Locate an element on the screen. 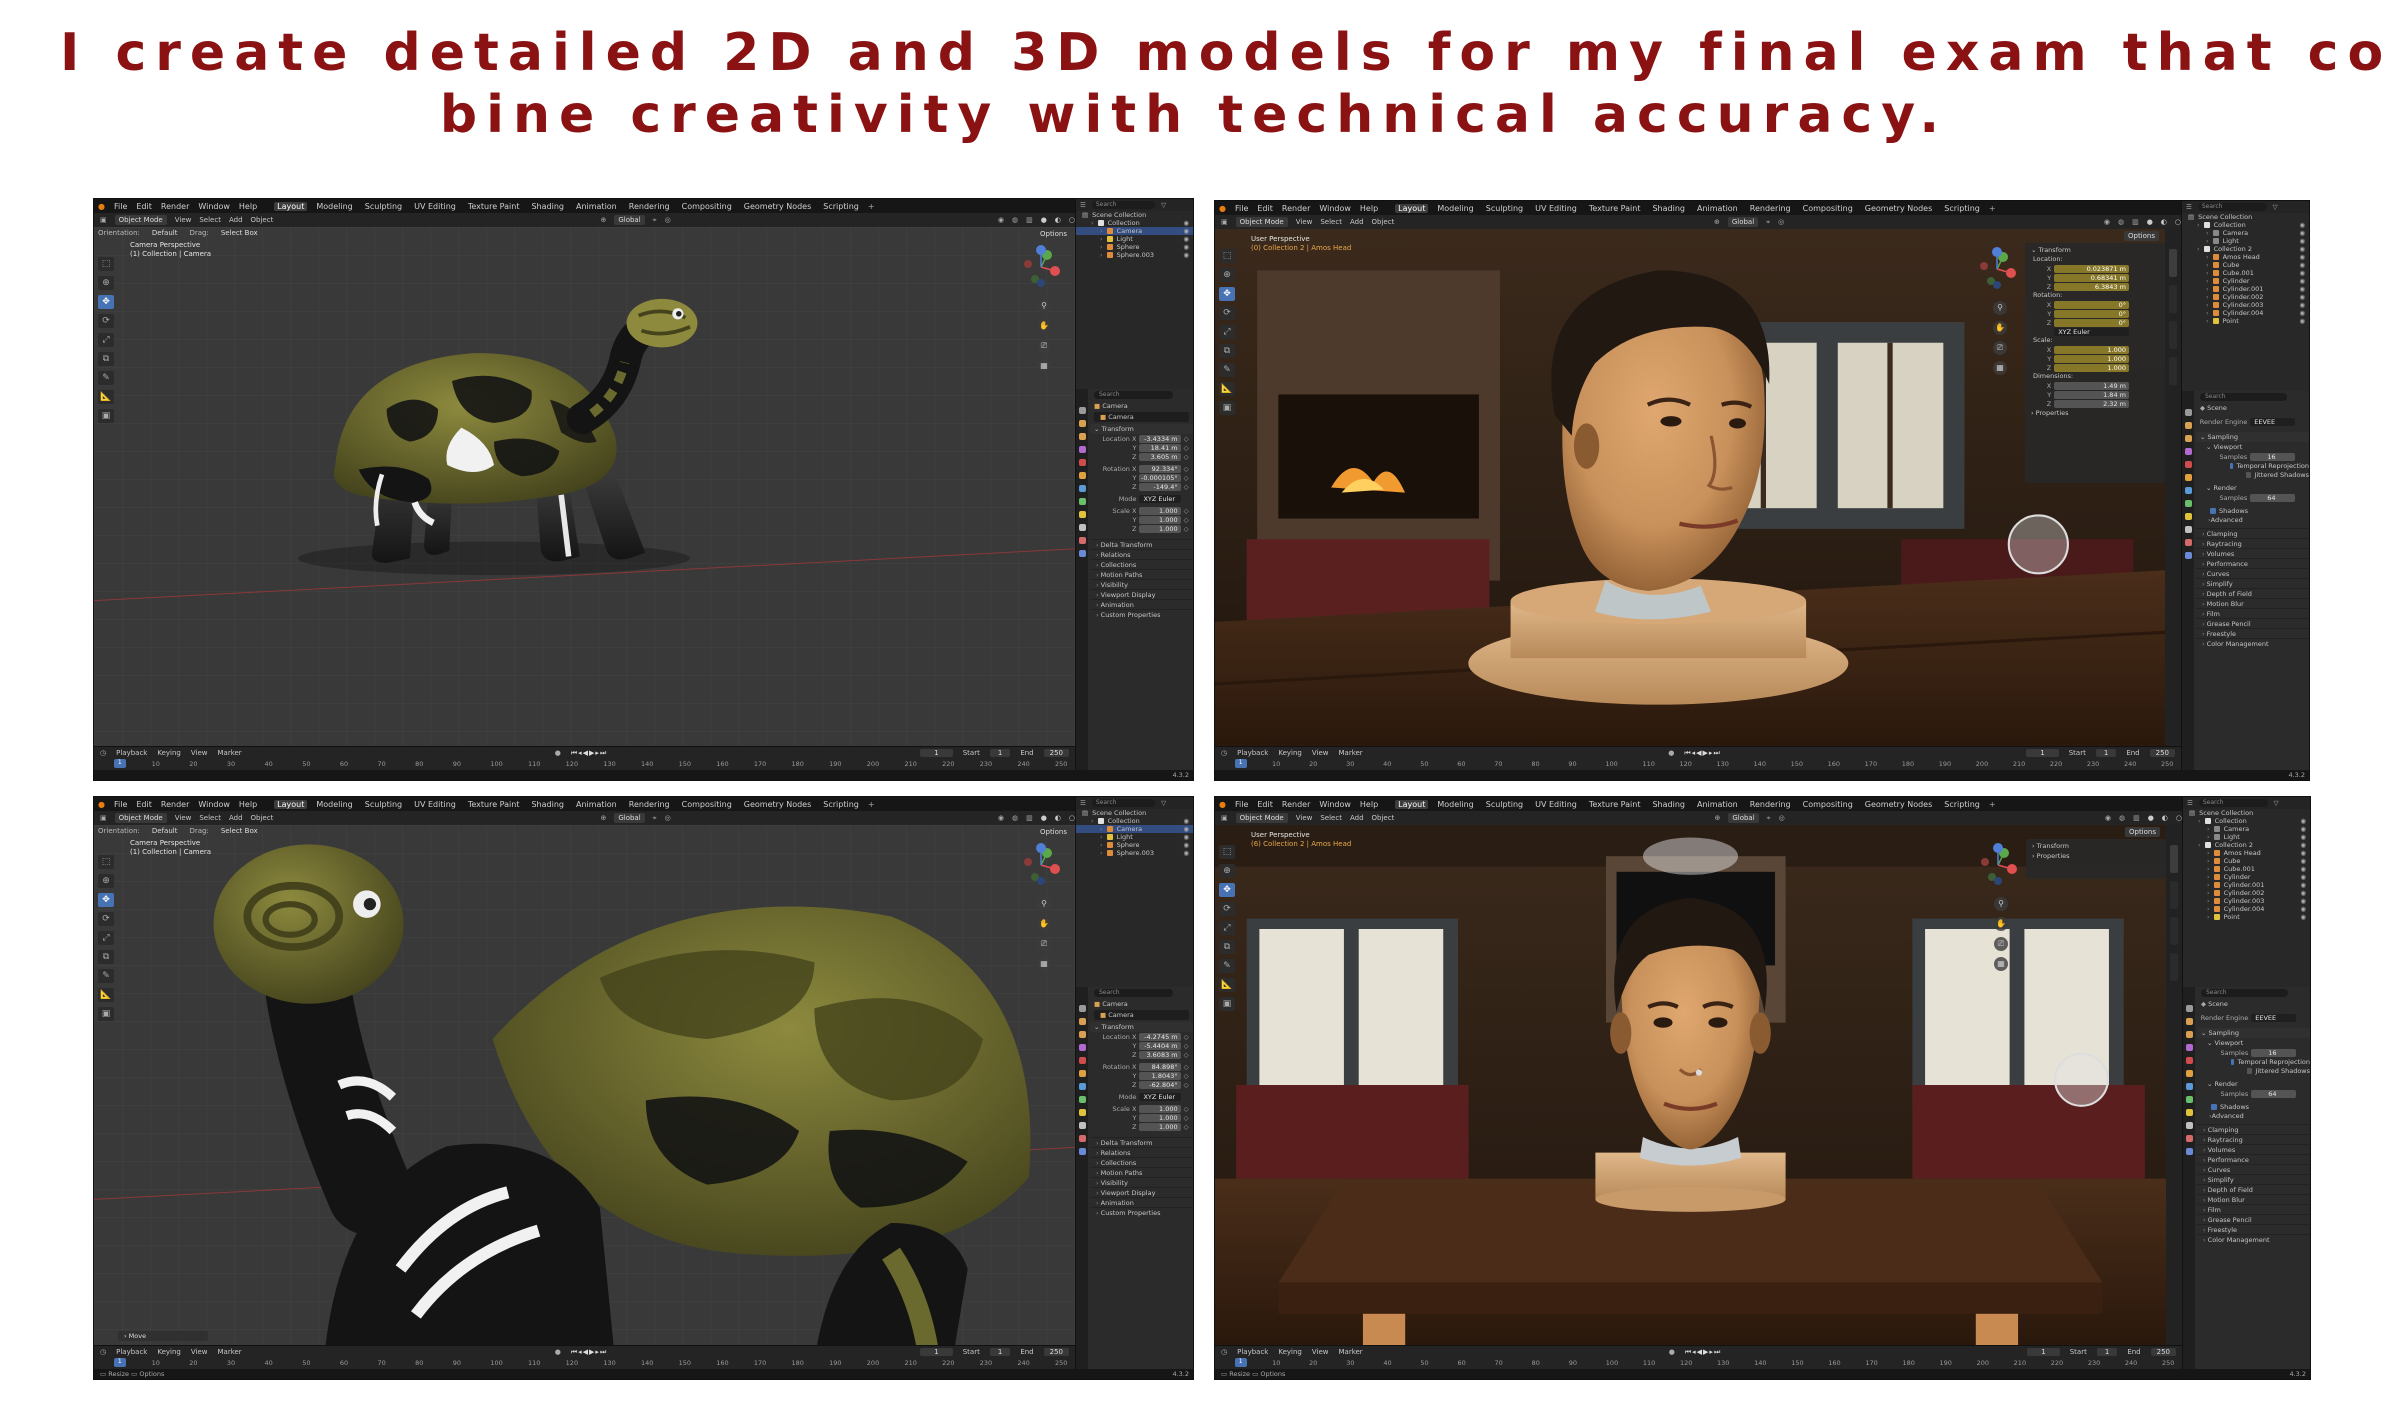 Image resolution: width=2388 pixels, height=1415 pixels. viewport-menu-select: Select is located at coordinates (210, 818).